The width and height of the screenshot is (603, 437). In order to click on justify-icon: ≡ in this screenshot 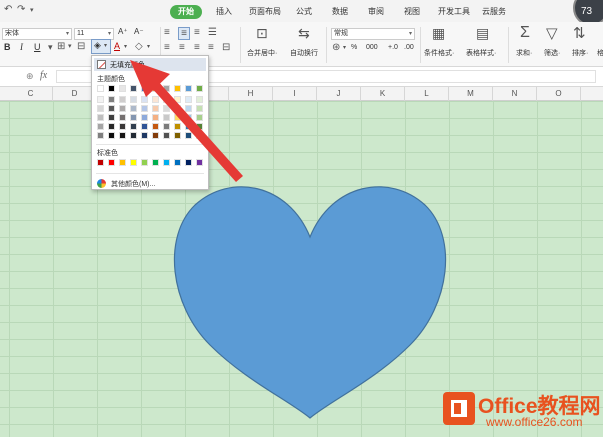, I will do `click(211, 47)`.